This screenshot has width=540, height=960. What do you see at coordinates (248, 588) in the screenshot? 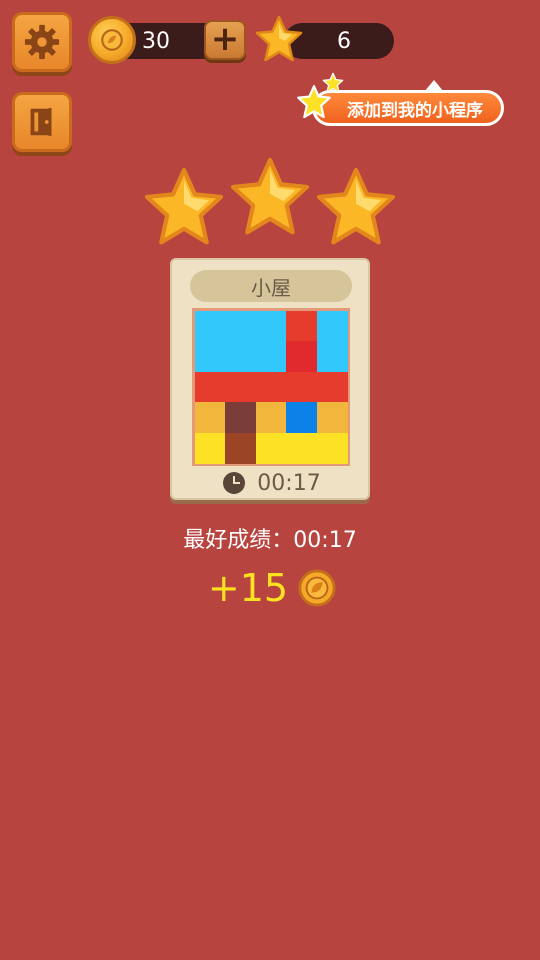
I see `reward-amount: +15` at bounding box center [248, 588].